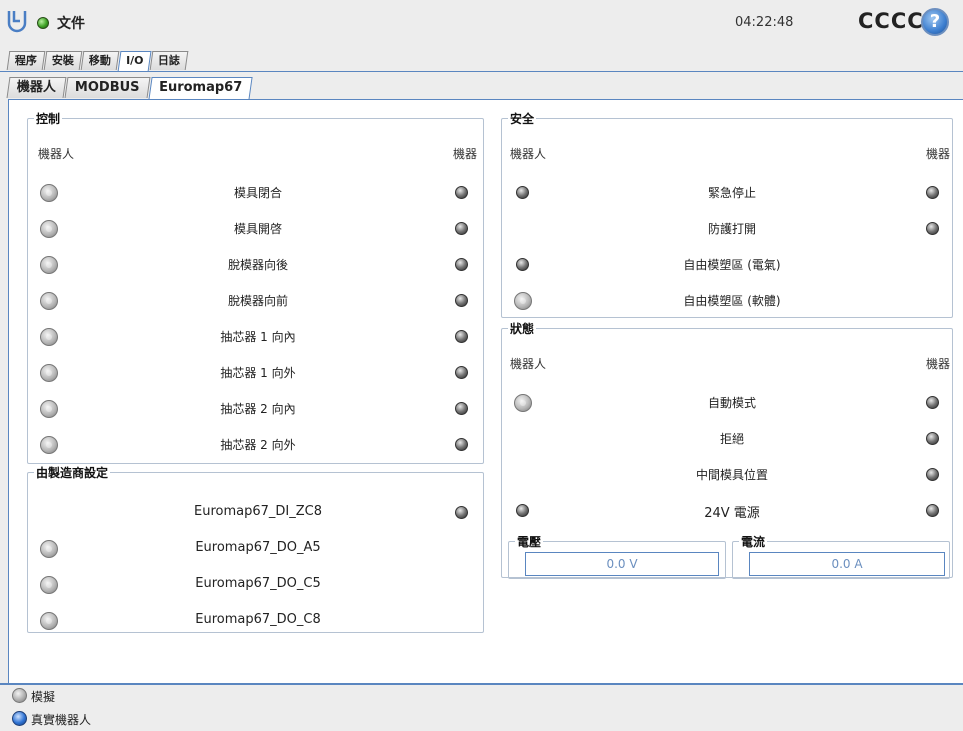 Image resolution: width=963 pixels, height=731 pixels. I want to click on tab-move: 移動, so click(100, 60).